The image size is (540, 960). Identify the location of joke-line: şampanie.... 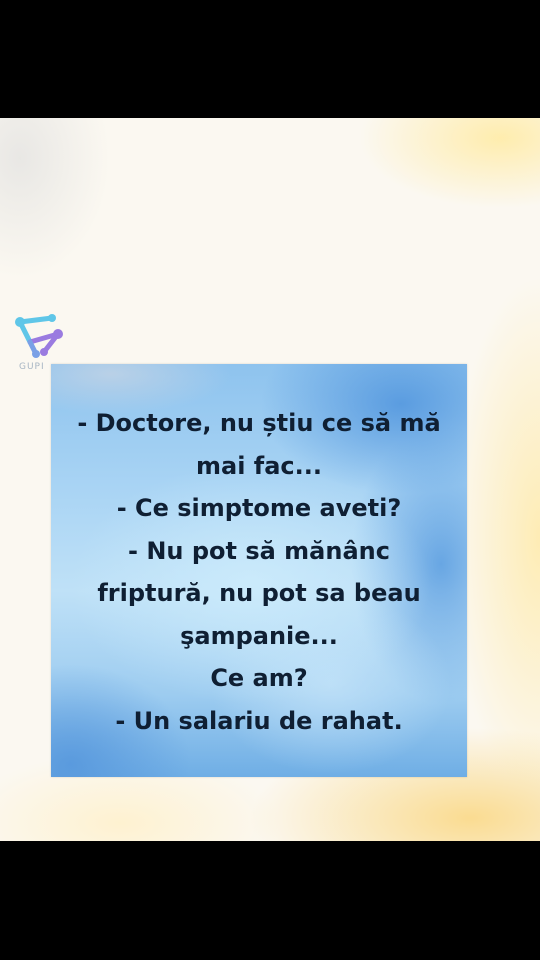
(259, 635).